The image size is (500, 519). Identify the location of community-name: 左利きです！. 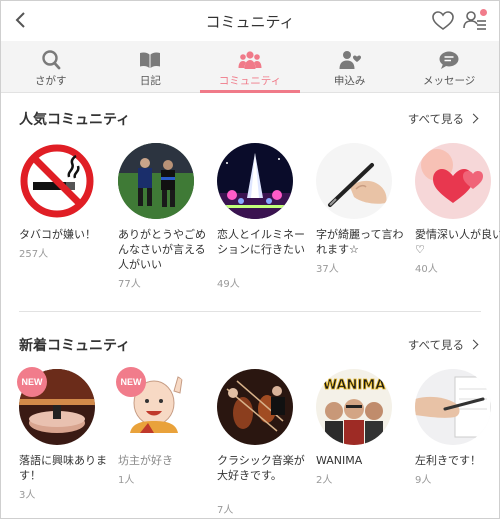
(448, 460).